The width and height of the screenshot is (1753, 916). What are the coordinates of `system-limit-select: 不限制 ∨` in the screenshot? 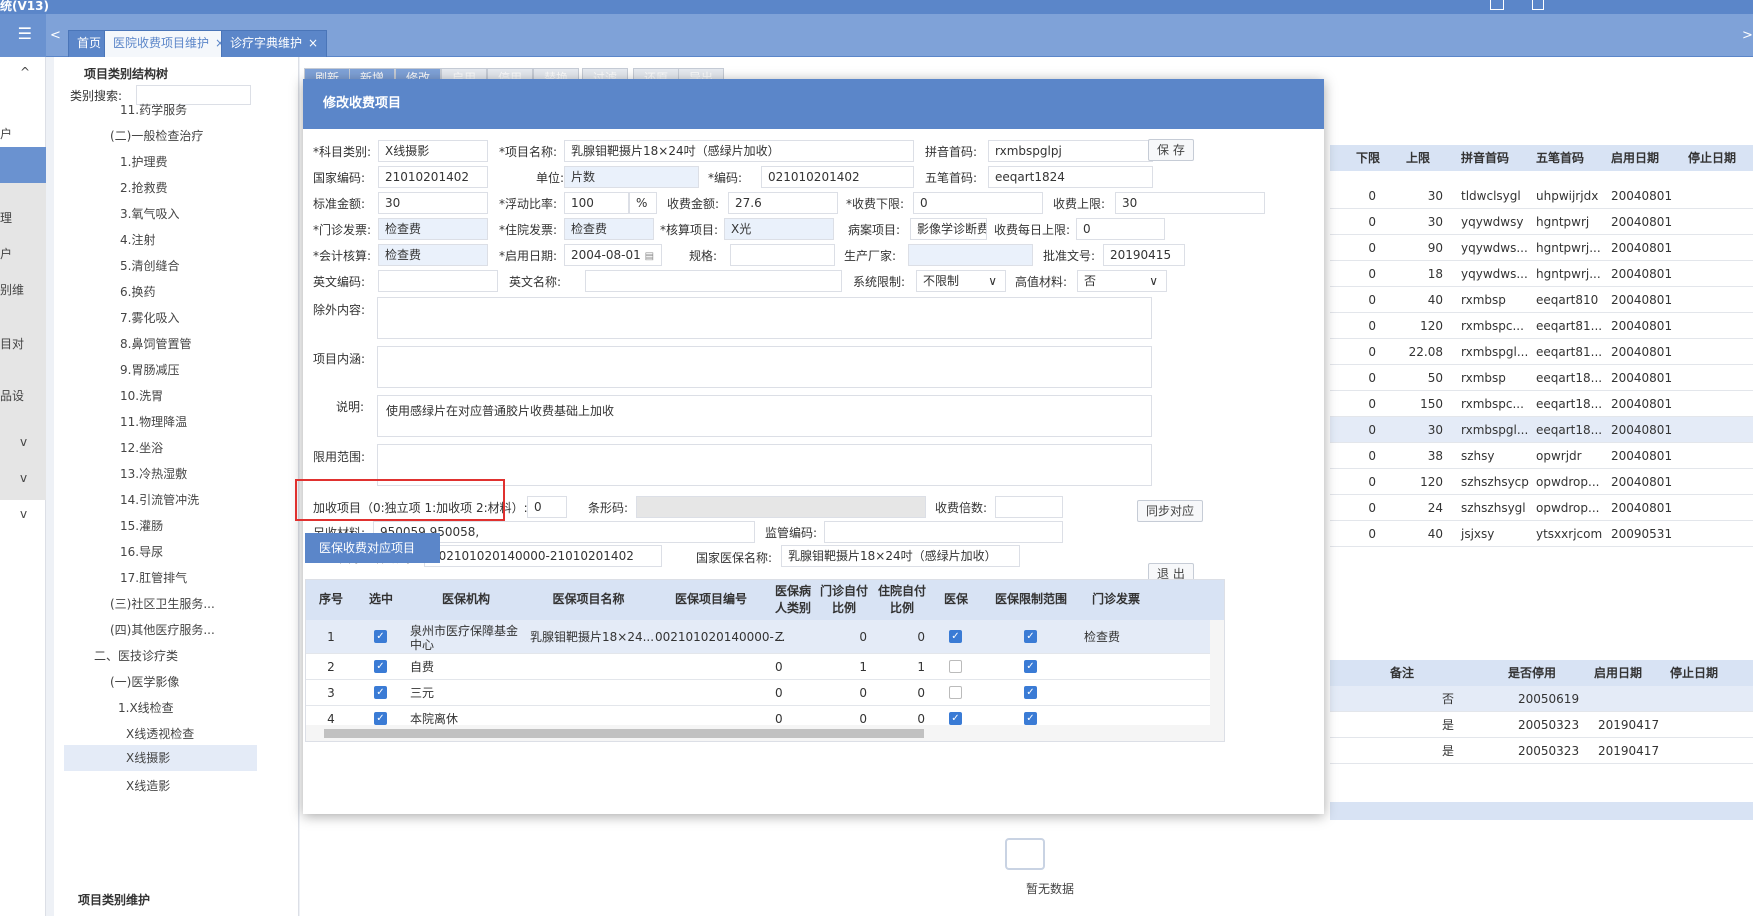 It's located at (961, 281).